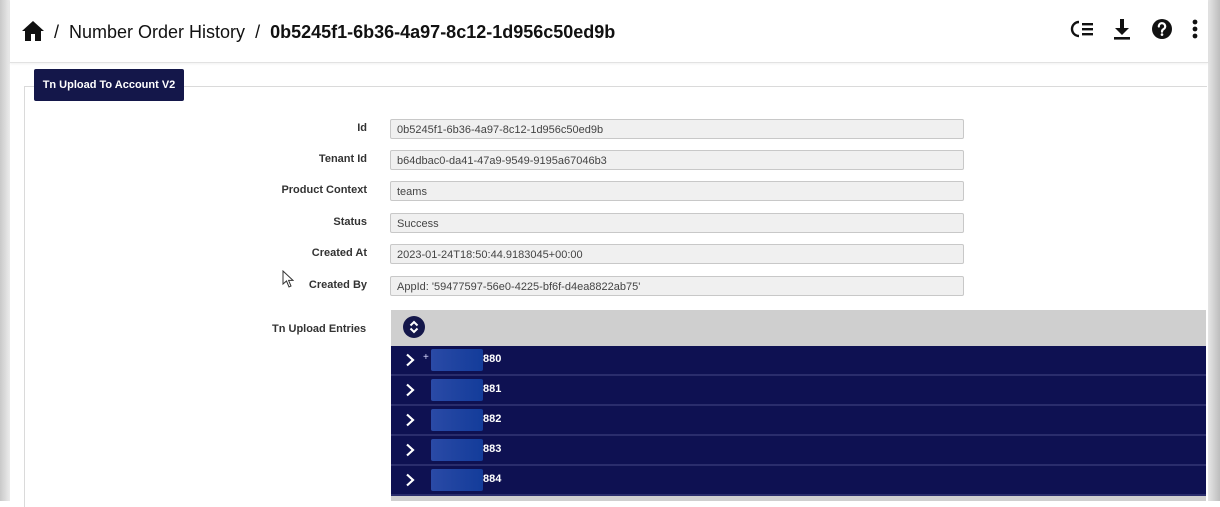  Describe the element at coordinates (109, 85) in the screenshot. I see `tab-tn-upload-to-account-v2: Tn Upload To Account V2` at that location.